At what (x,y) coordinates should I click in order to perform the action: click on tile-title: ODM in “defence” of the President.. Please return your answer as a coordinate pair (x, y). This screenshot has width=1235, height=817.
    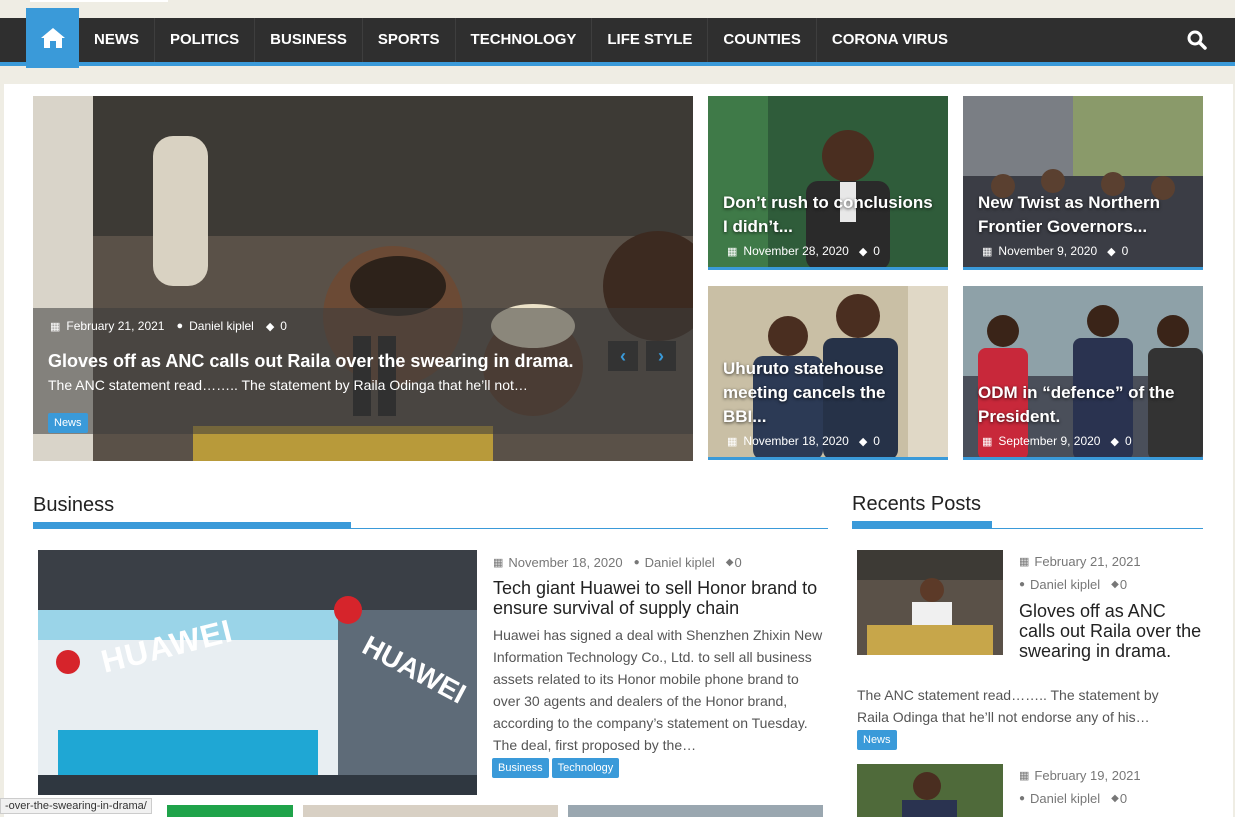
    Looking at the image, I should click on (1085, 405).